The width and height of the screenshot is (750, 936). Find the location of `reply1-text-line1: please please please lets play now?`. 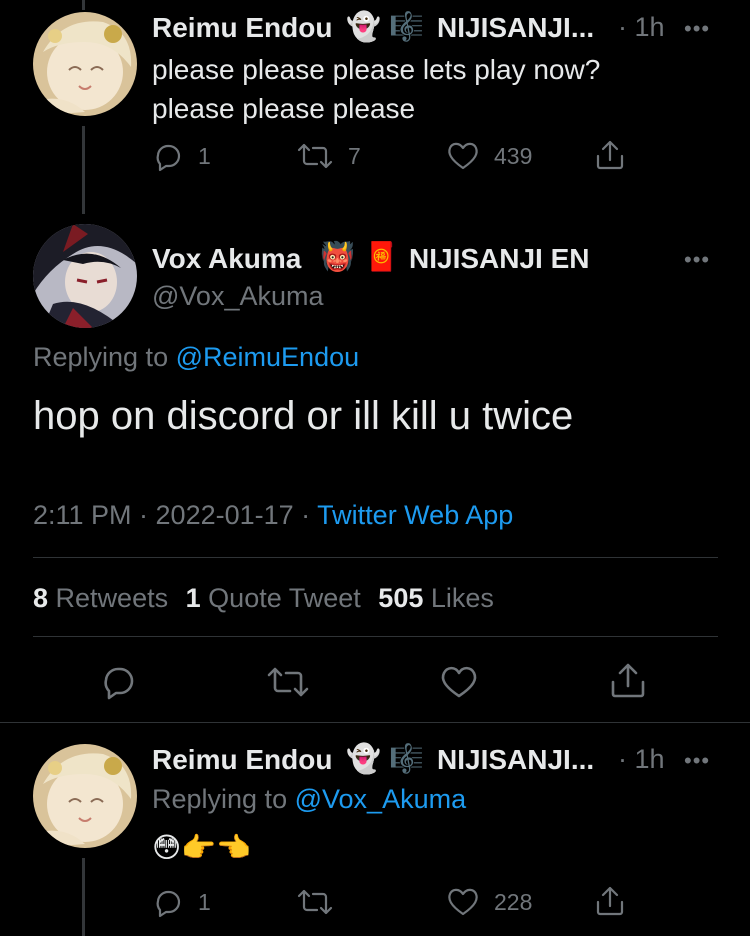

reply1-text-line1: please please please lets play now? is located at coordinates (376, 69).